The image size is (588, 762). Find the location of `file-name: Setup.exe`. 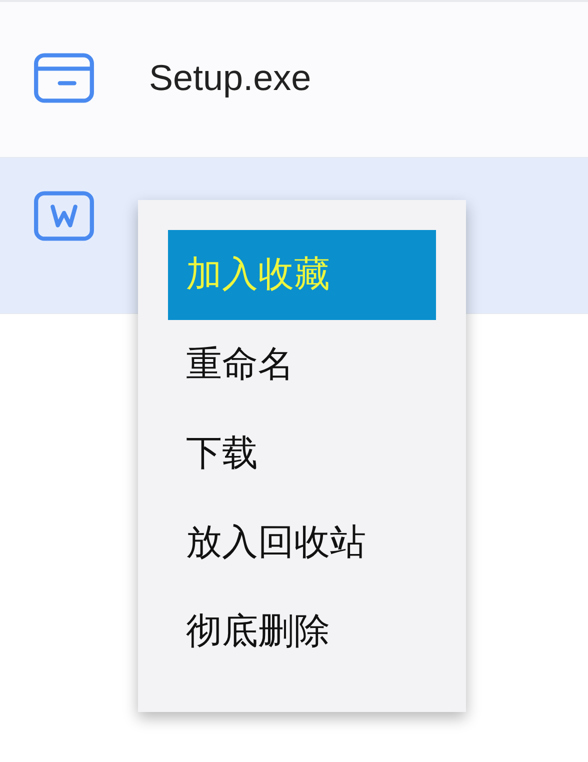

file-name: Setup.exe is located at coordinates (230, 77).